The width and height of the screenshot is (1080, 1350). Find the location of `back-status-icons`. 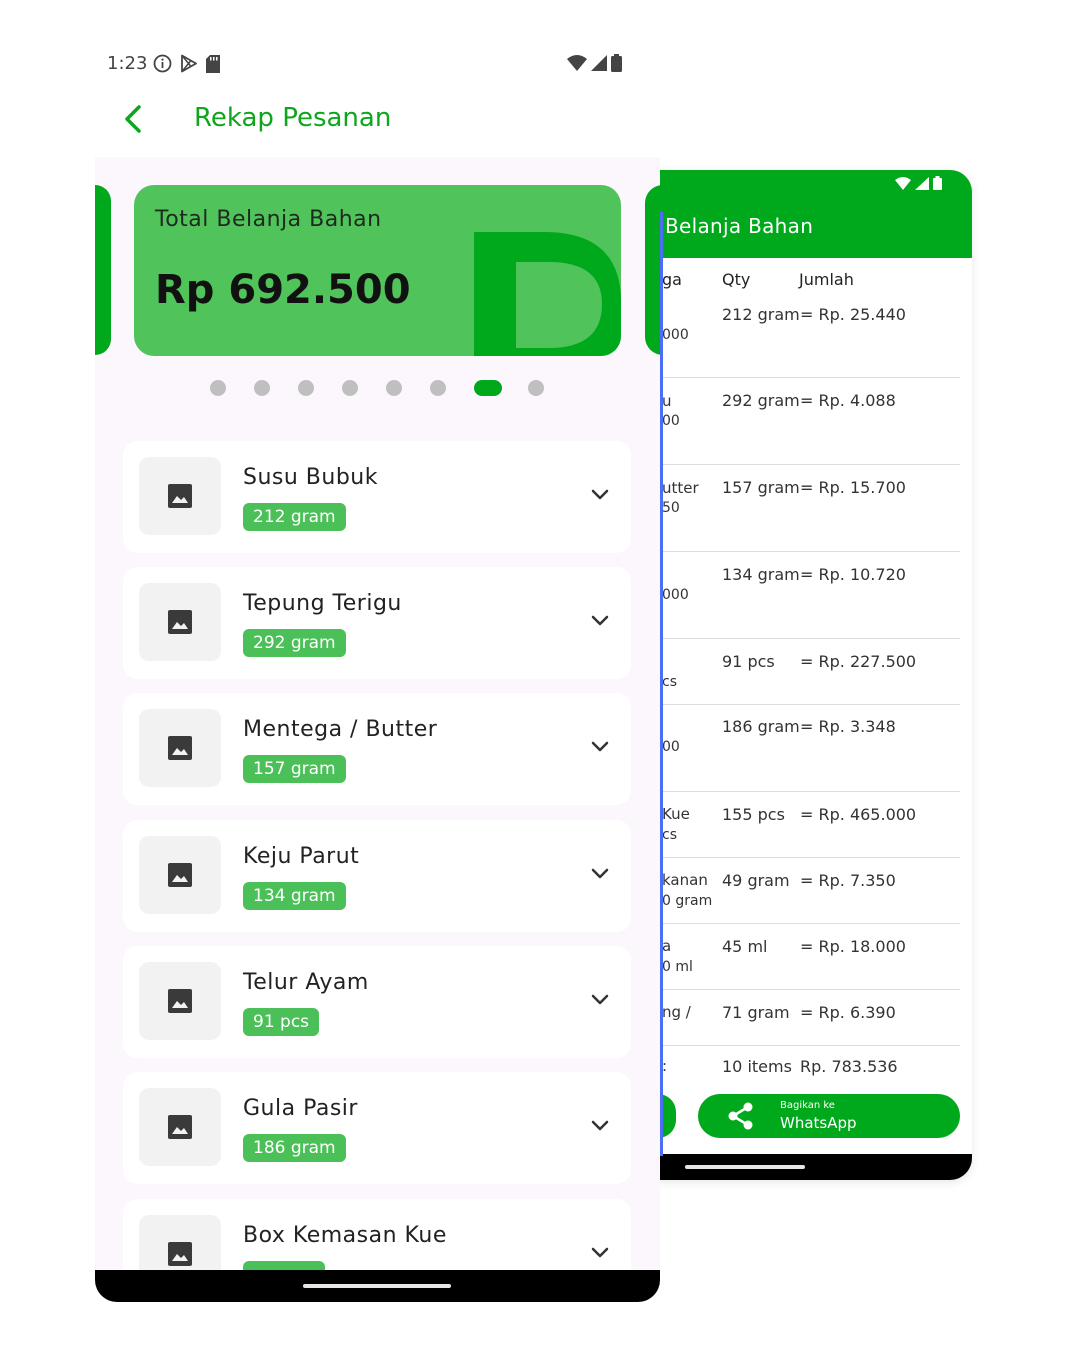

back-status-icons is located at coordinates (918, 183).